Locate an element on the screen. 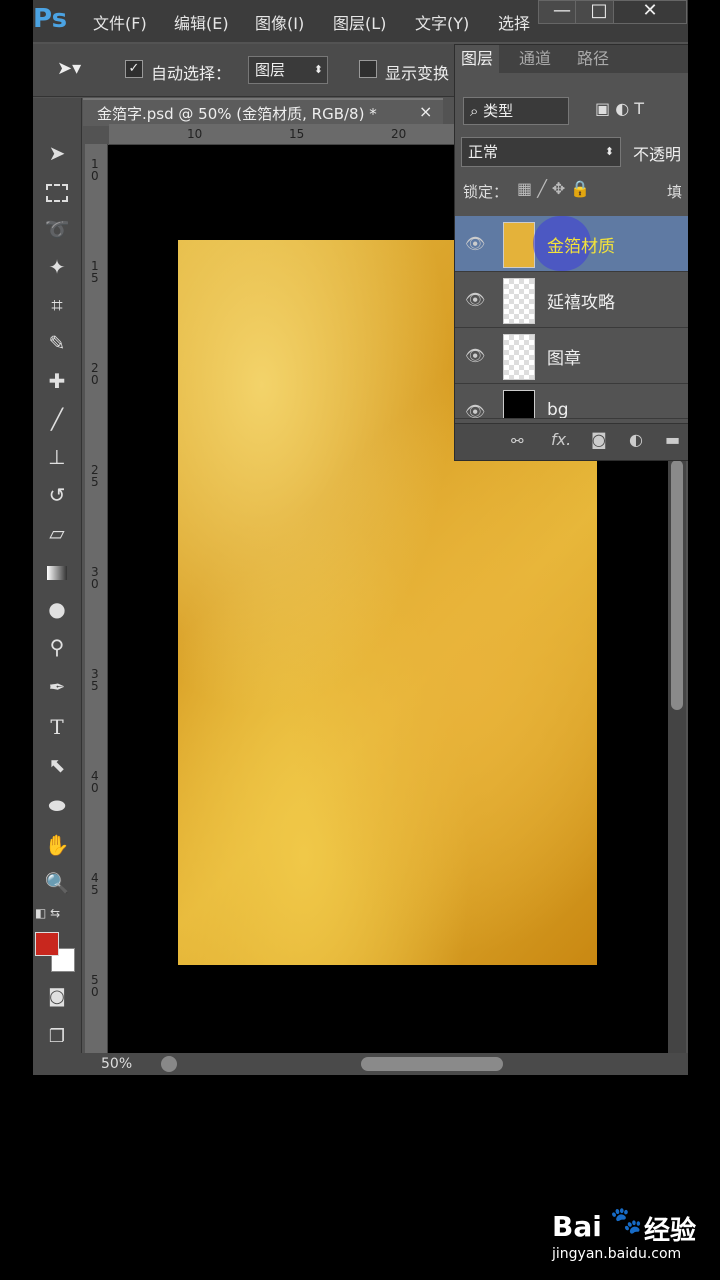 Image resolution: width=720 pixels, height=1280 pixels. blend-mode-dropdown: 正常 ⬍ is located at coordinates (541, 152).